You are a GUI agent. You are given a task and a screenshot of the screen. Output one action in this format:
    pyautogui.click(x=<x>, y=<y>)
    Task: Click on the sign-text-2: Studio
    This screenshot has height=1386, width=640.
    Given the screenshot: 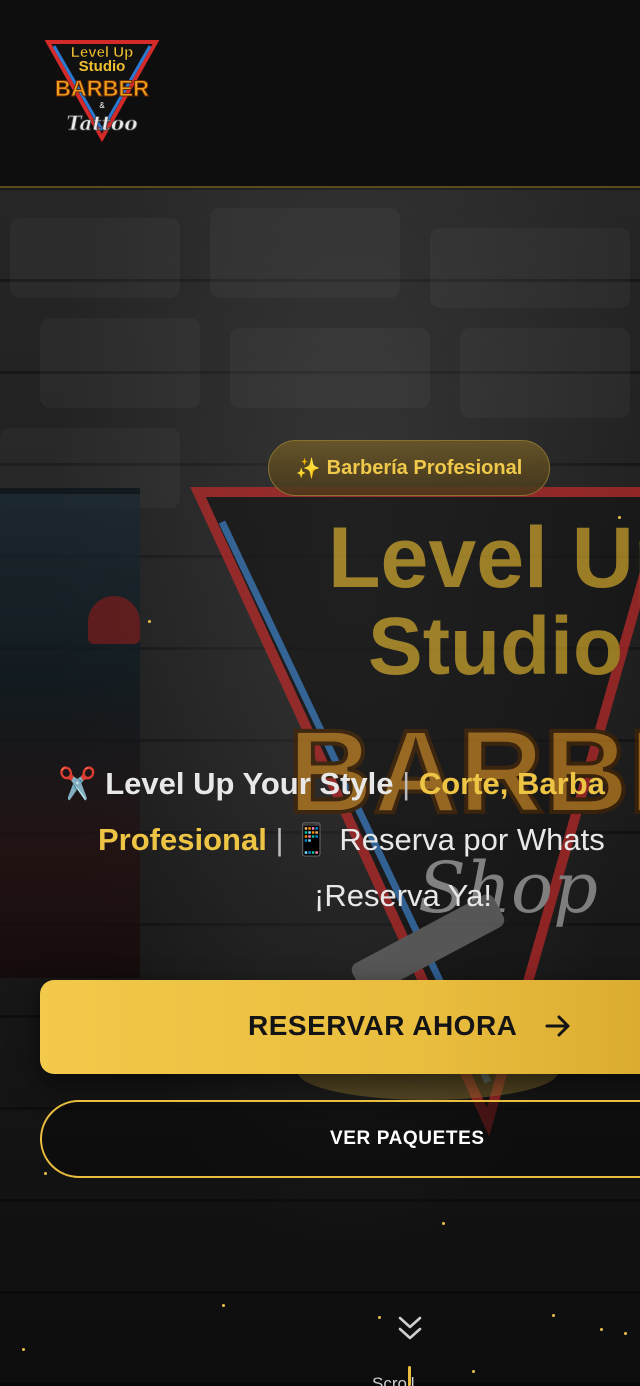 What is the action you would take?
    pyautogui.click(x=495, y=646)
    